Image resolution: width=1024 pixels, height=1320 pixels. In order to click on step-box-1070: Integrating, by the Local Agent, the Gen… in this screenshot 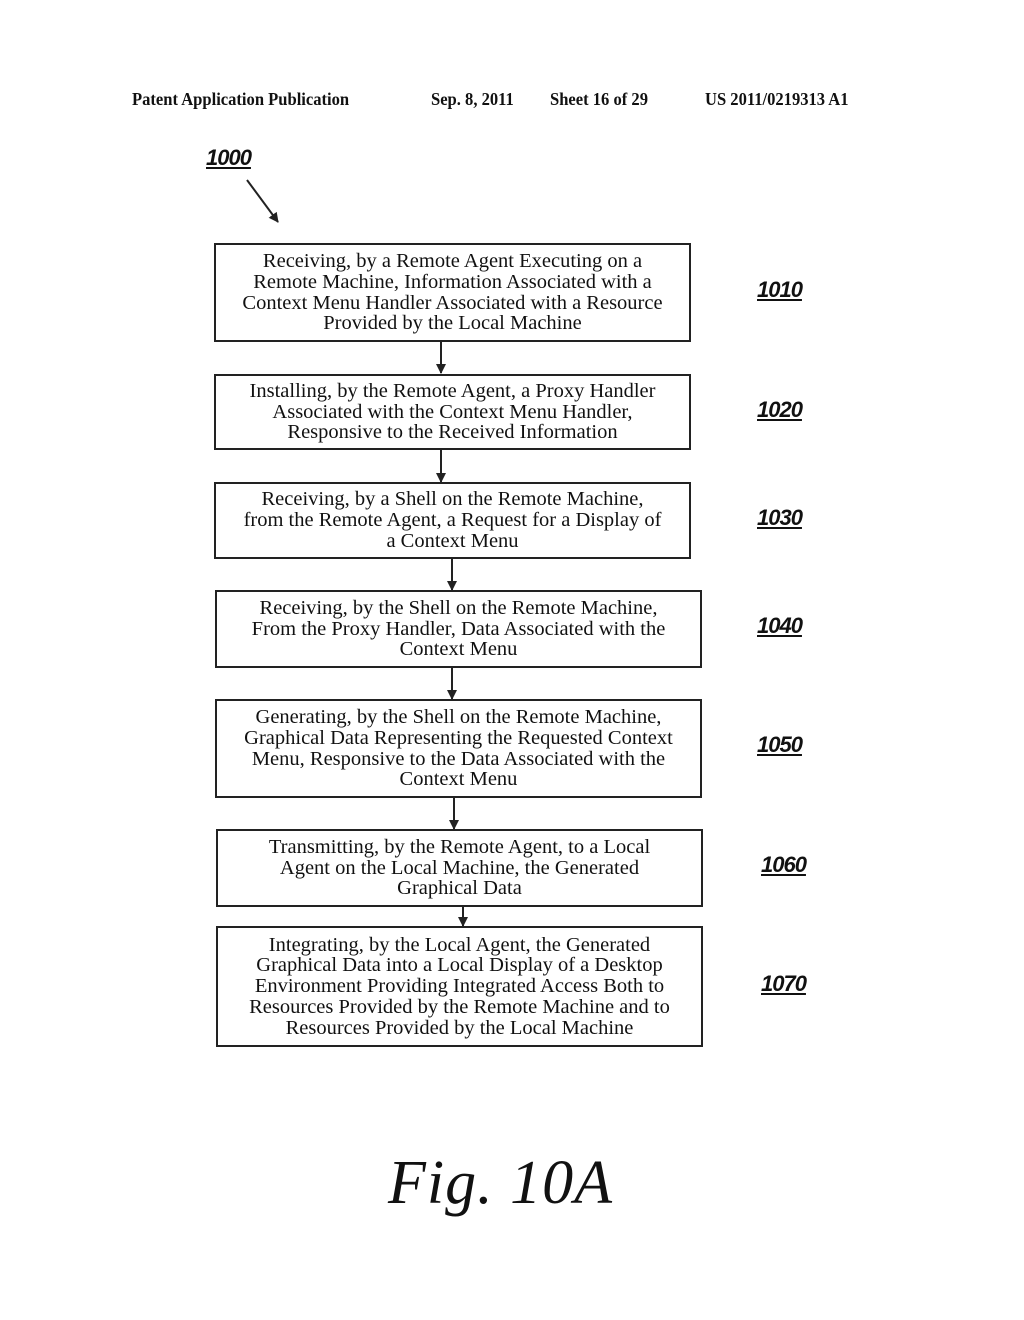, I will do `click(459, 986)`.